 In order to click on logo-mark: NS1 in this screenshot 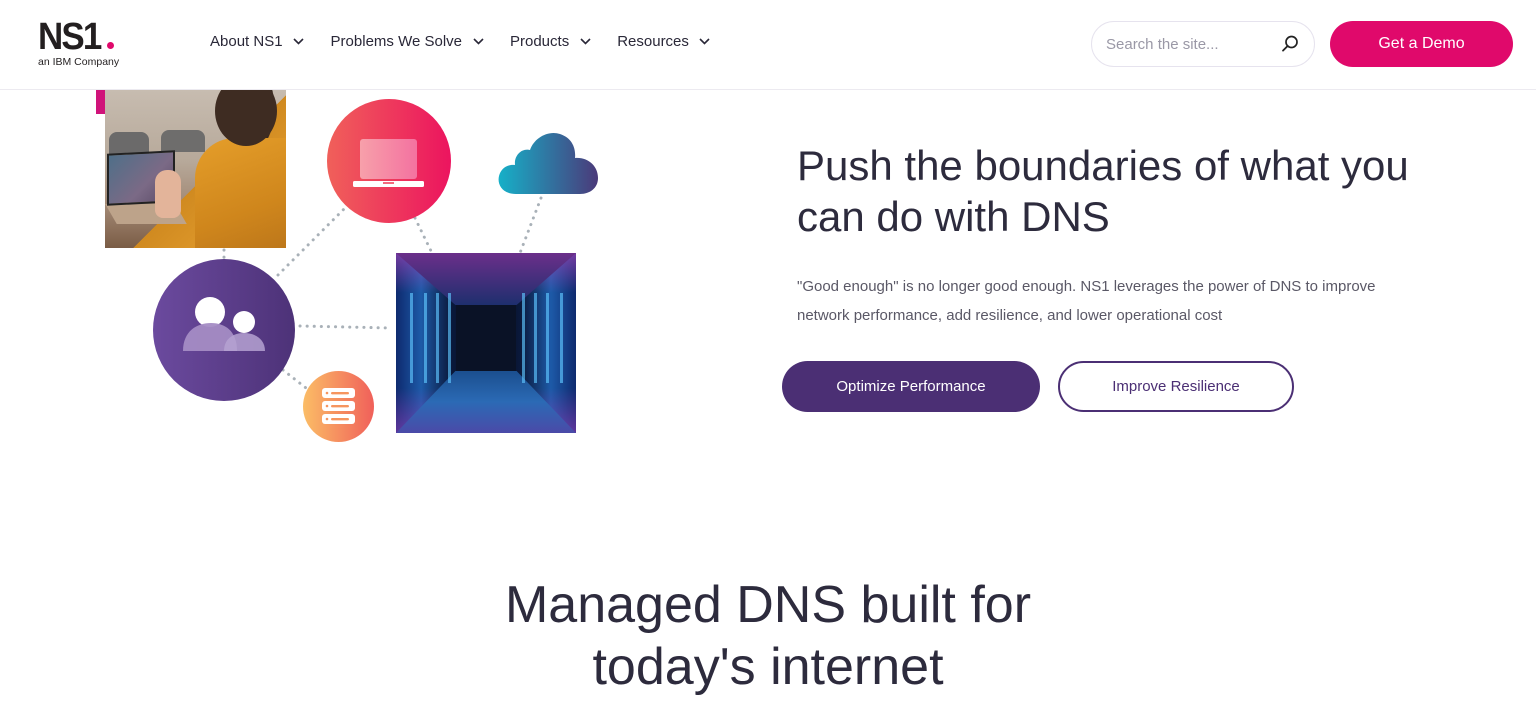, I will do `click(70, 37)`.